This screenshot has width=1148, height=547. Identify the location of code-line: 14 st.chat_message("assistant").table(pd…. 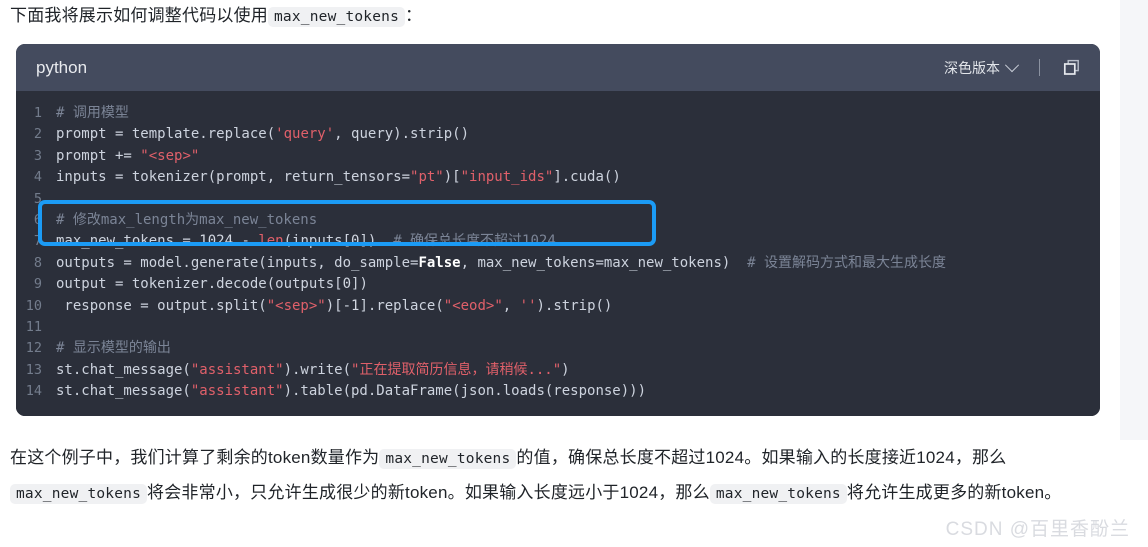
(558, 391).